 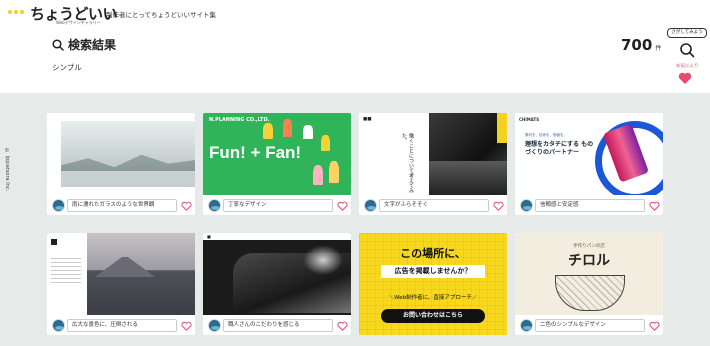 I want to click on thumb-headline: Fun! + Fan!, so click(x=255, y=152).